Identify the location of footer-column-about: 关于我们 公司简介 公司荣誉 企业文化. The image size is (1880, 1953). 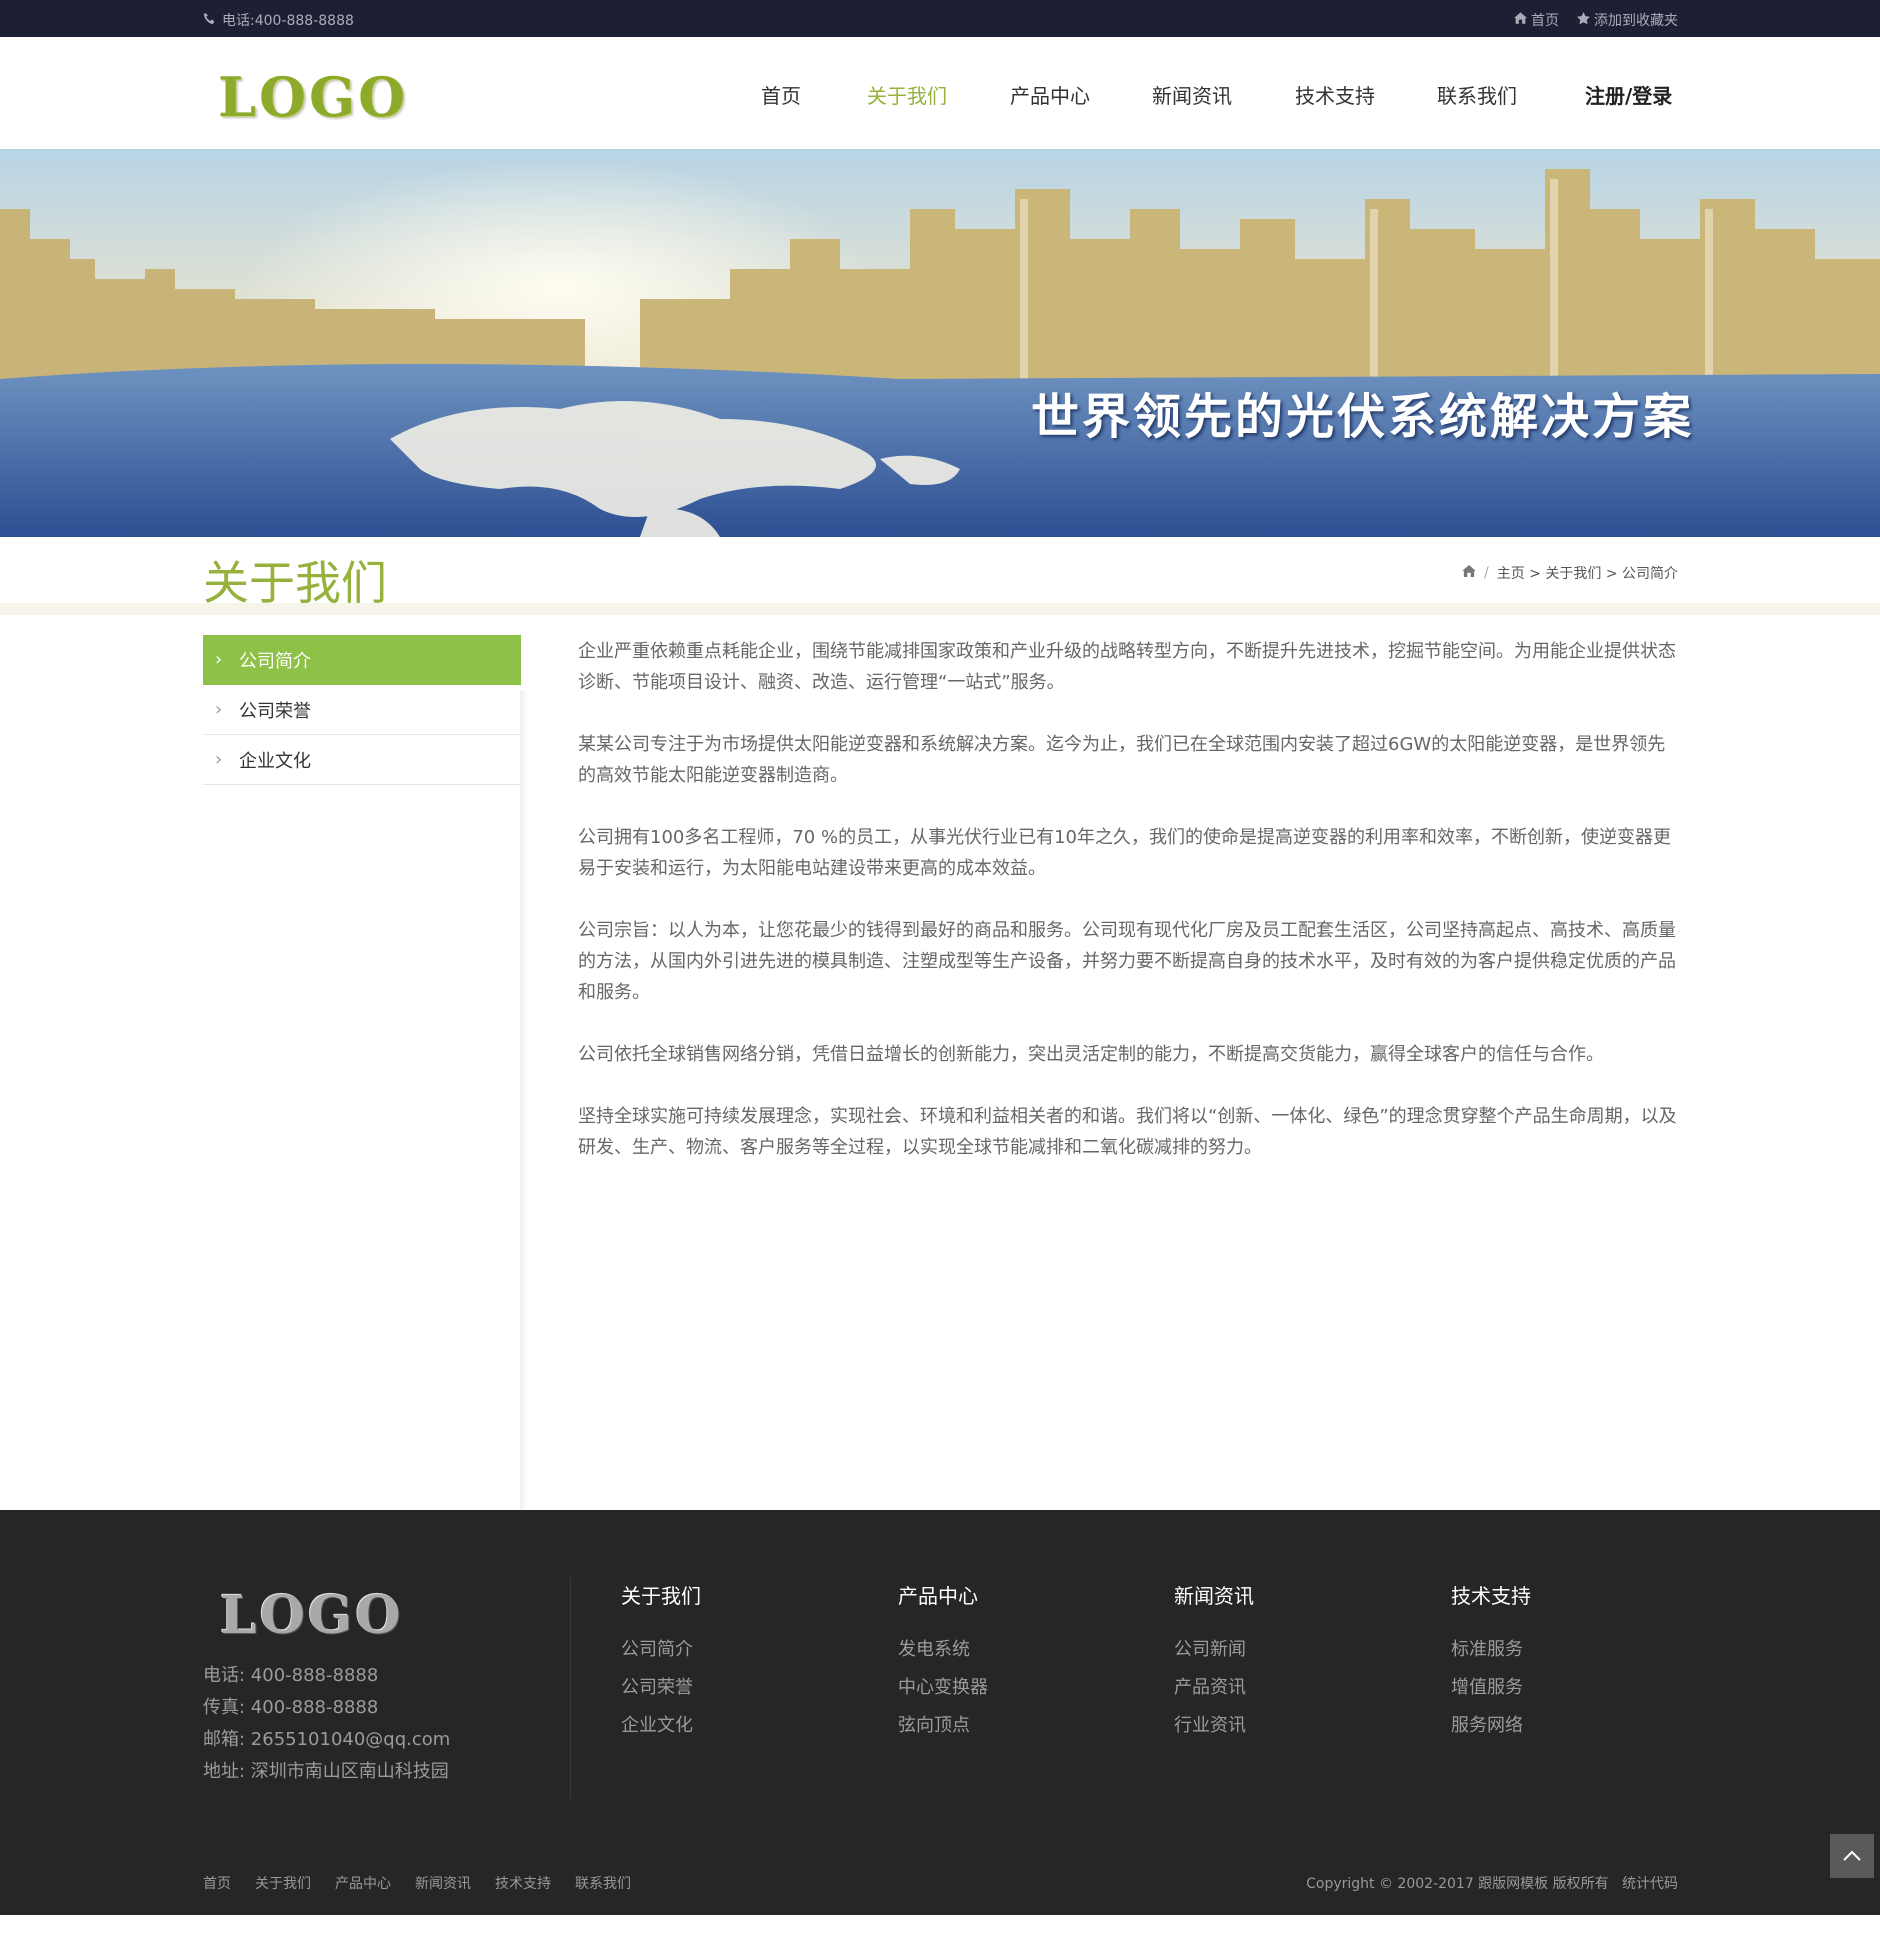
(661, 1662).